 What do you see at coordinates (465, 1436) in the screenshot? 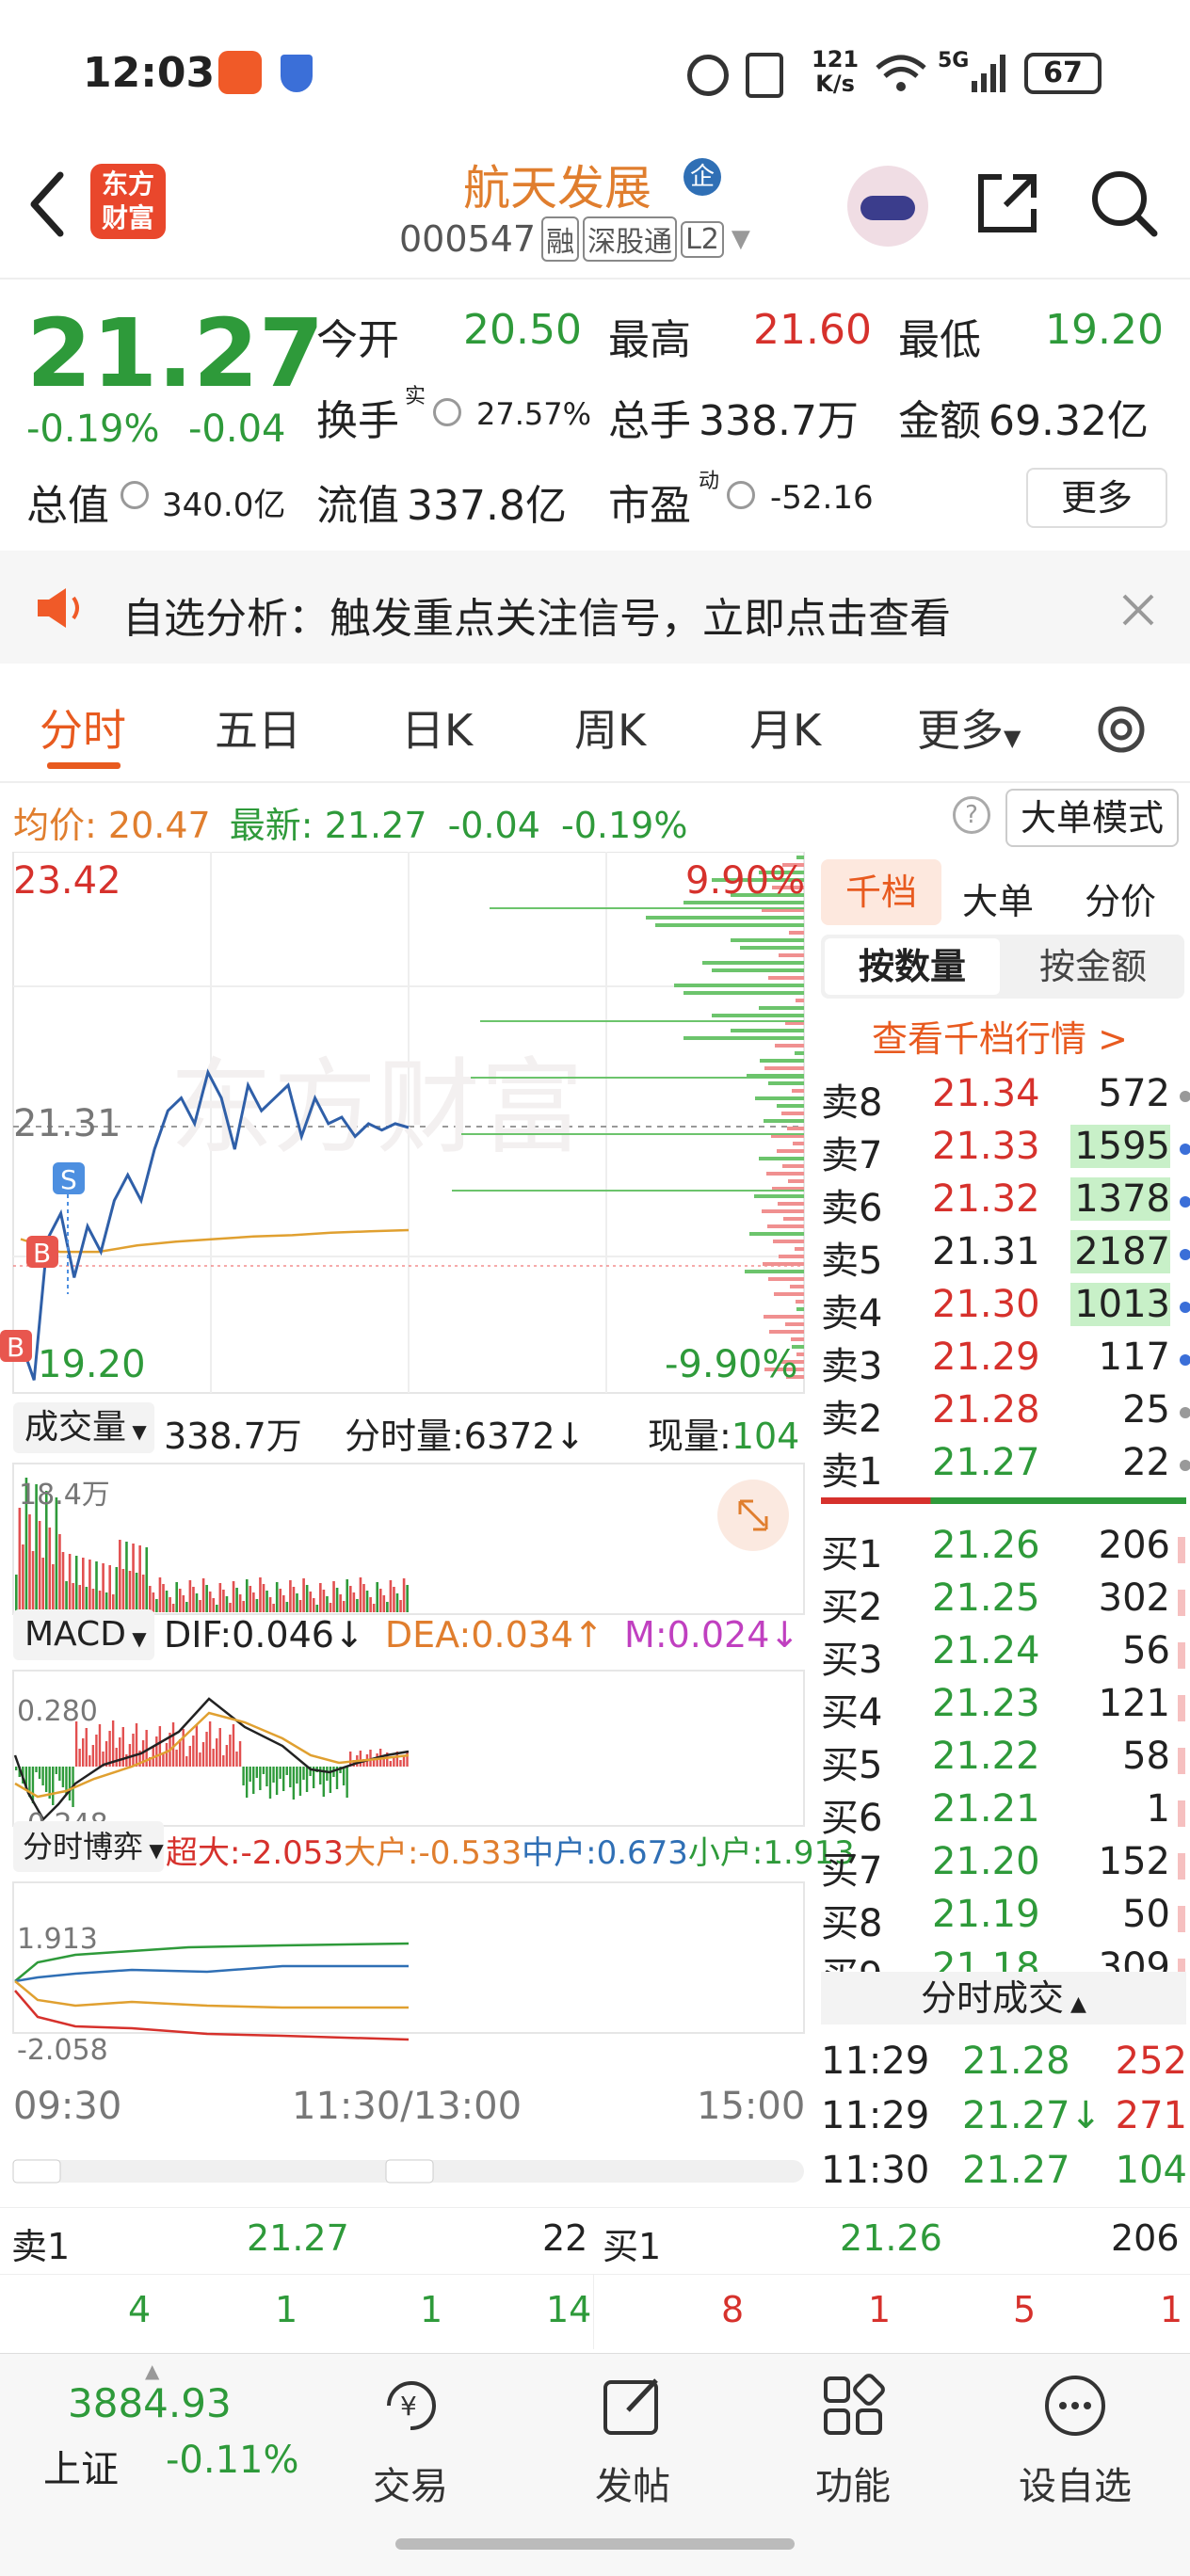
I see `minute-volume: 分时量:6372↓` at bounding box center [465, 1436].